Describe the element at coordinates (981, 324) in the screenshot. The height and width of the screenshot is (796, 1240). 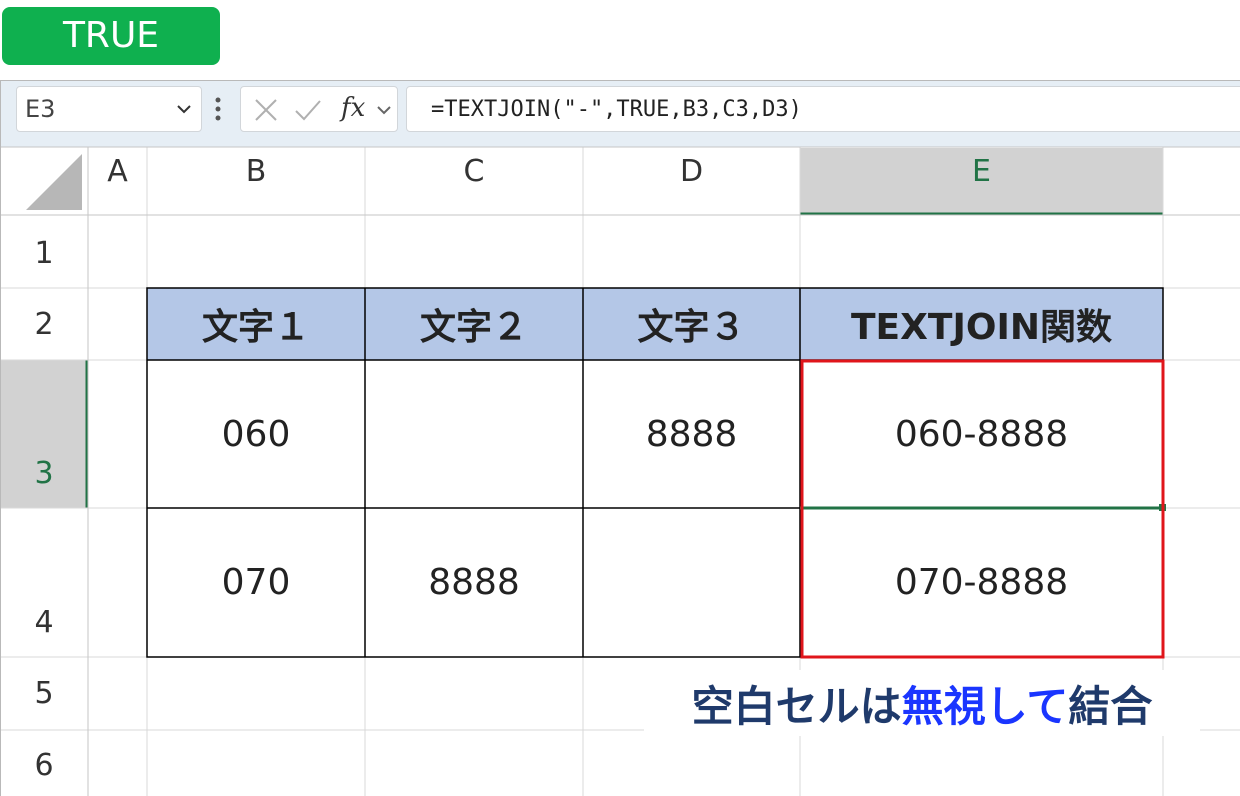
I see `table-header-cell: TEXTJOIN関数` at that location.